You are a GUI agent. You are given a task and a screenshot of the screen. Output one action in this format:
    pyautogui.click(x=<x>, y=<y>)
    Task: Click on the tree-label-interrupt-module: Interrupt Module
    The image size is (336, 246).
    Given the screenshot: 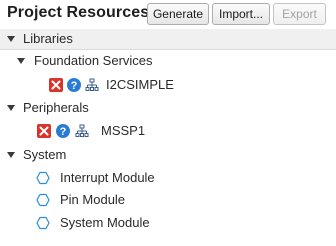 What is the action you would take?
    pyautogui.click(x=107, y=177)
    